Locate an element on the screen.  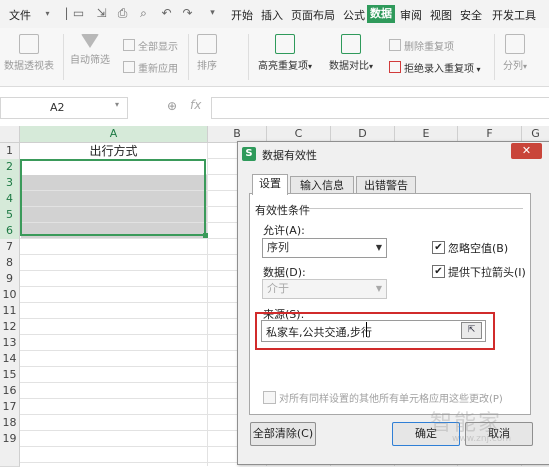
remove-duplicates-icon is located at coordinates (395, 45).